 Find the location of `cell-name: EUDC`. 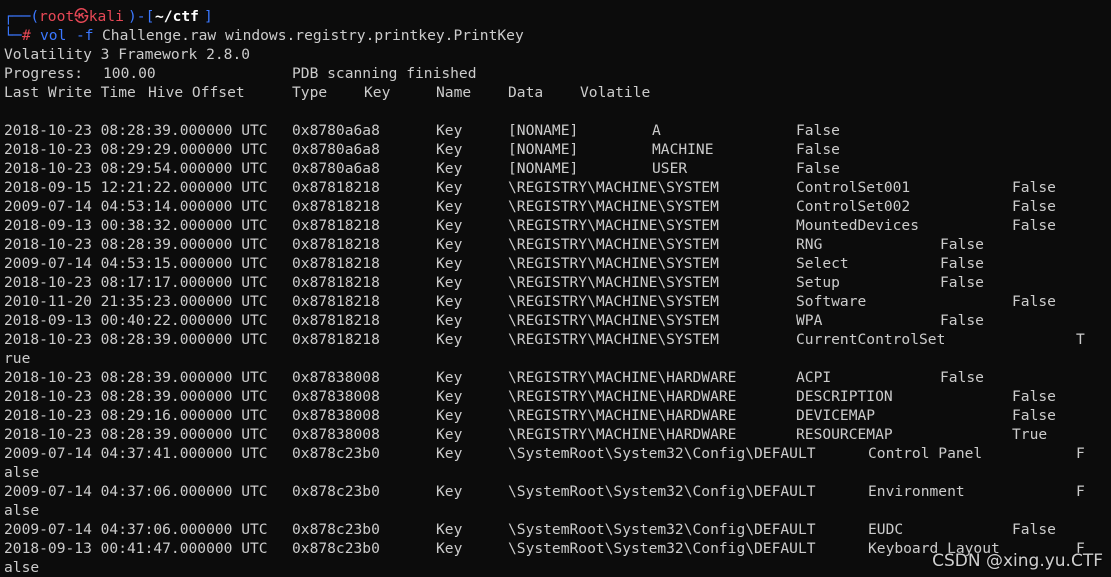

cell-name: EUDC is located at coordinates (886, 529).